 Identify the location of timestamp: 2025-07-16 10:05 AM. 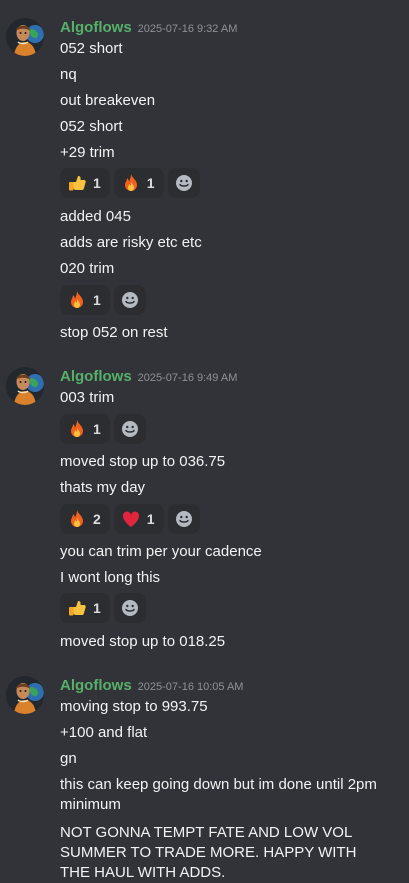
(190, 687).